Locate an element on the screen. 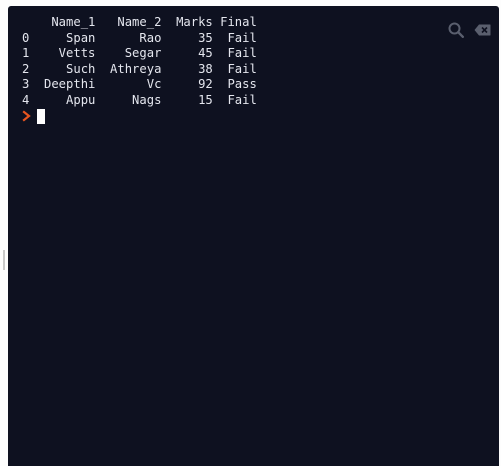 This screenshot has width=501, height=466. text-cursor is located at coordinates (41, 116).